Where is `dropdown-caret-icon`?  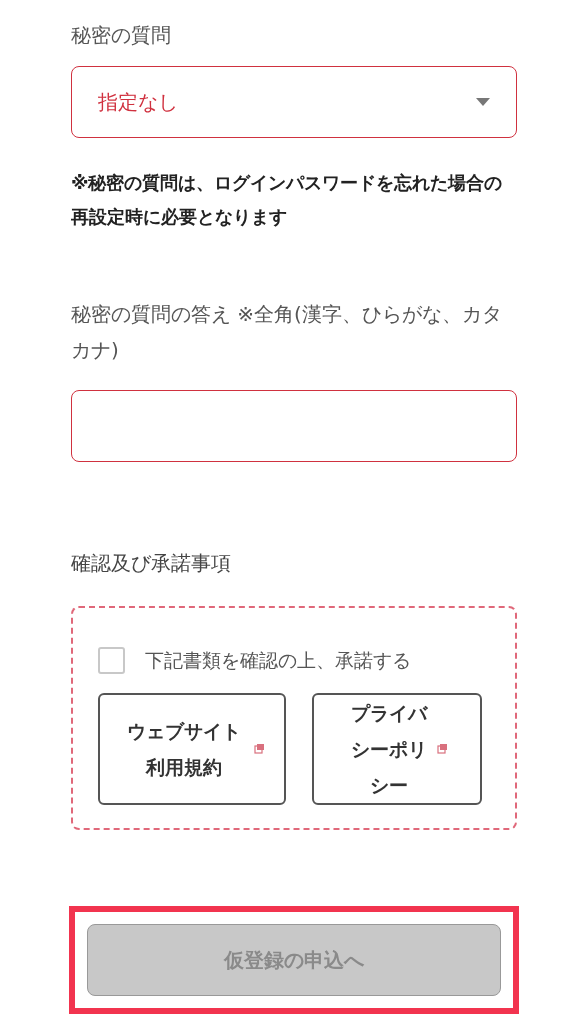 dropdown-caret-icon is located at coordinates (483, 102).